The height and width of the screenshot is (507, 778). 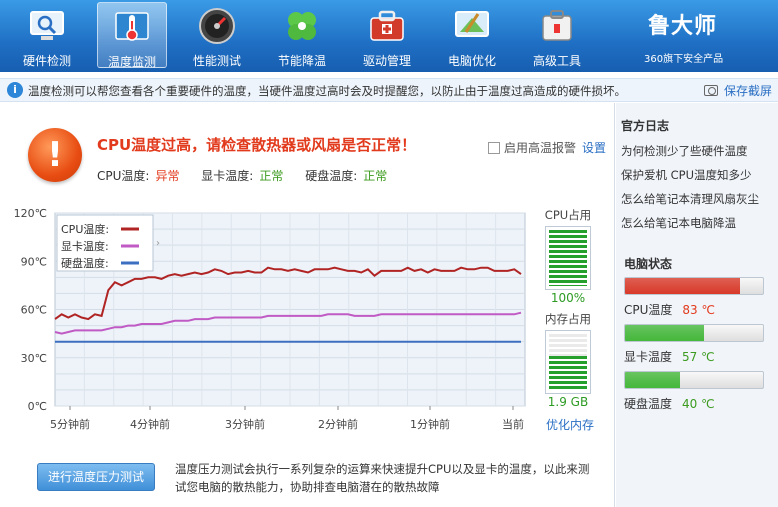 I want to click on nav-item-5: 驱动管理, so click(x=387, y=35).